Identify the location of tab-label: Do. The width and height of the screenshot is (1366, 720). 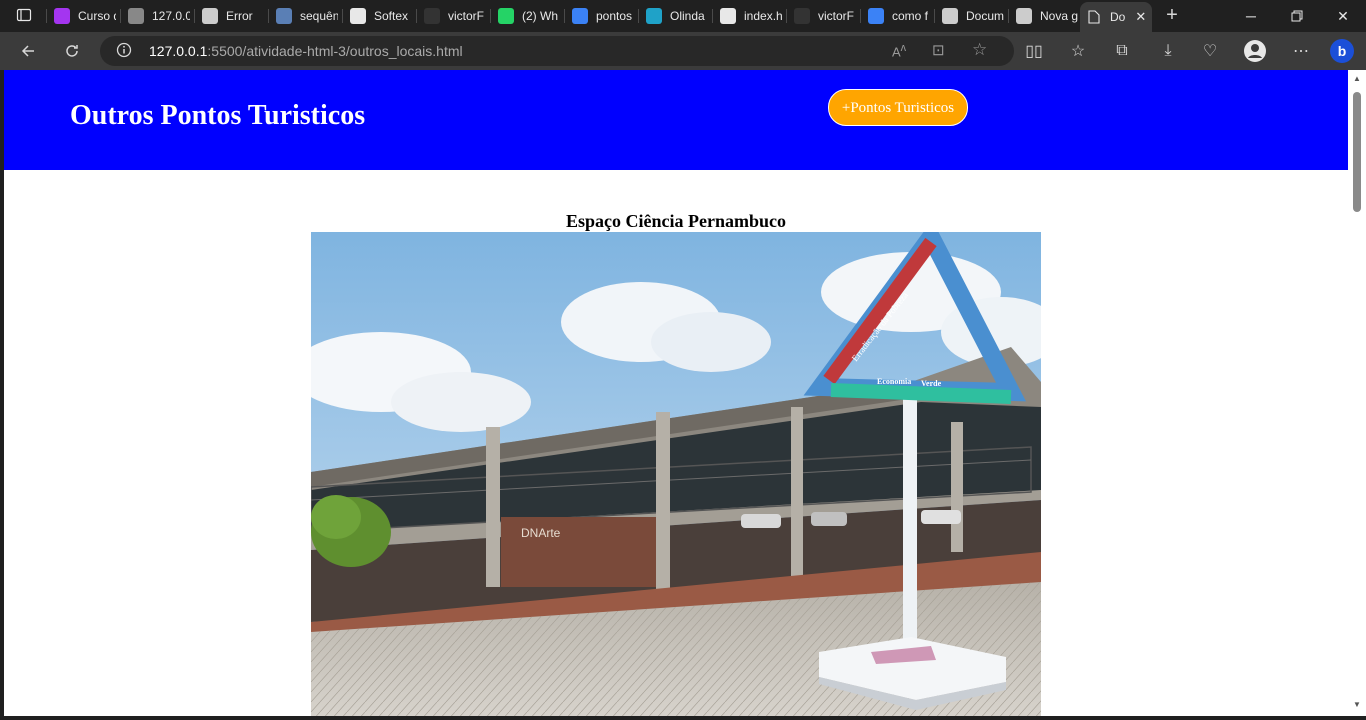
(1118, 17).